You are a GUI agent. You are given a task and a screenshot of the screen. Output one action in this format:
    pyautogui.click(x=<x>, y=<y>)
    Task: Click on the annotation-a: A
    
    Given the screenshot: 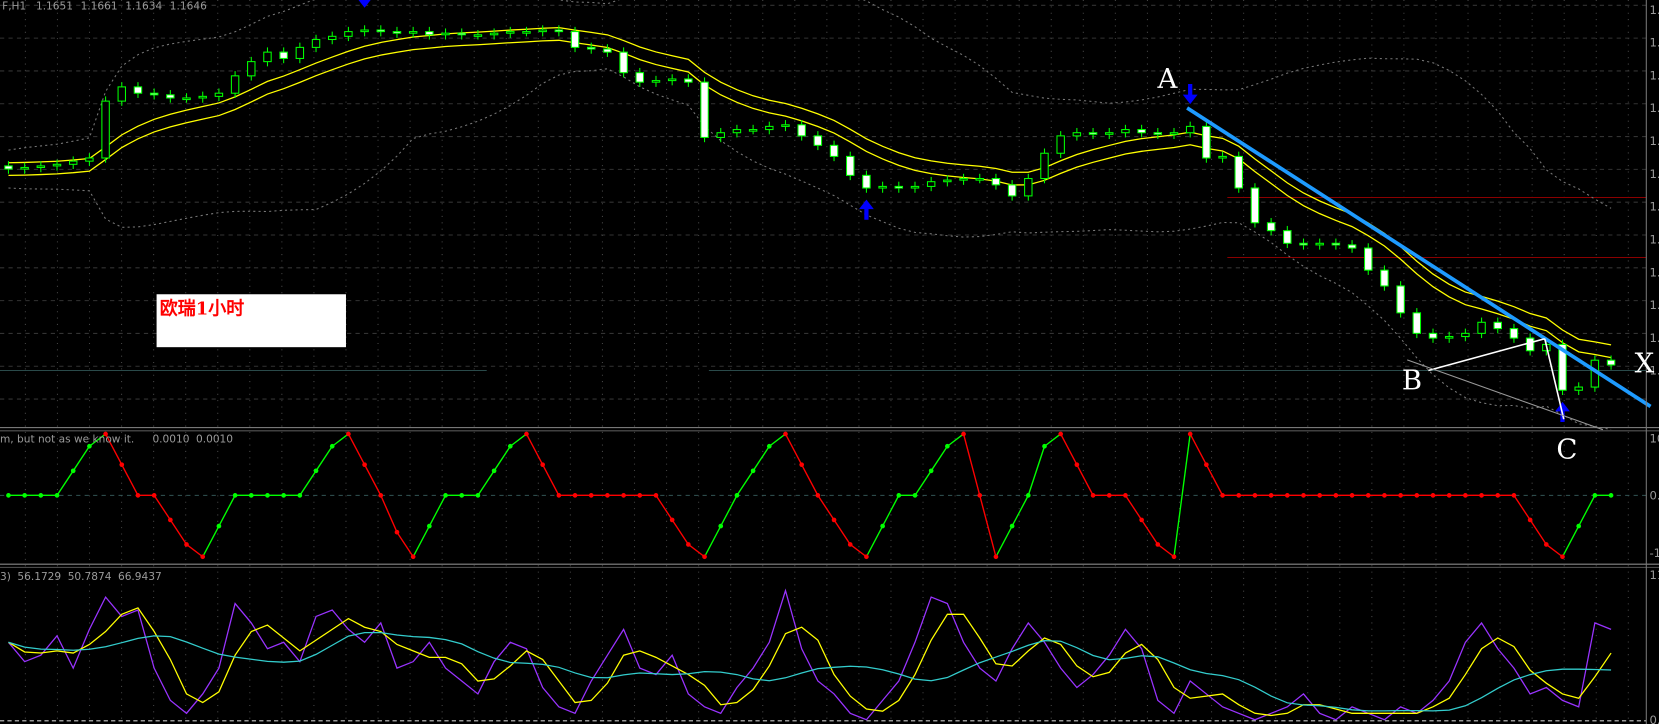 What is the action you would take?
    pyautogui.click(x=1167, y=79)
    